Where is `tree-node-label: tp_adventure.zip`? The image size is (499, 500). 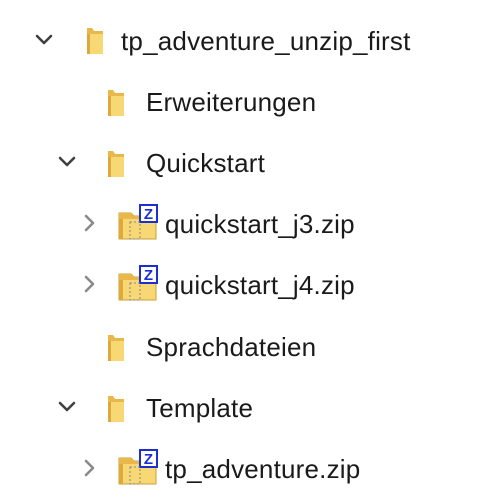 tree-node-label: tp_adventure.zip is located at coordinates (263, 469).